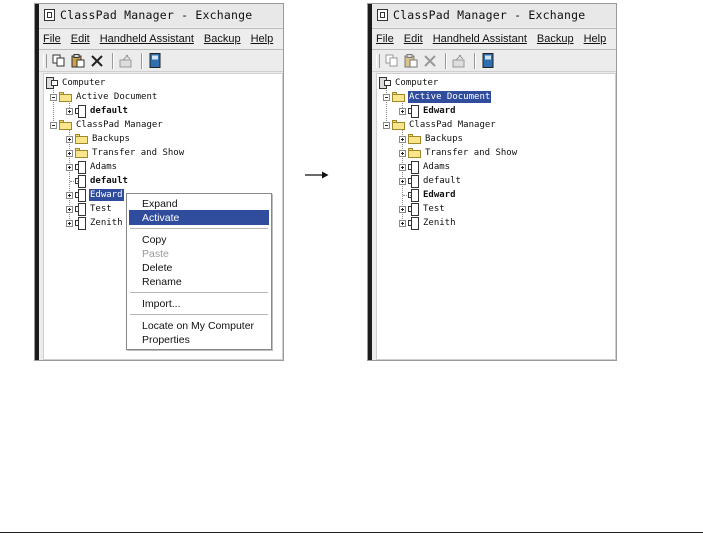 This screenshot has width=703, height=538. What do you see at coordinates (199, 203) in the screenshot?
I see `menu-item-expand: Expand` at bounding box center [199, 203].